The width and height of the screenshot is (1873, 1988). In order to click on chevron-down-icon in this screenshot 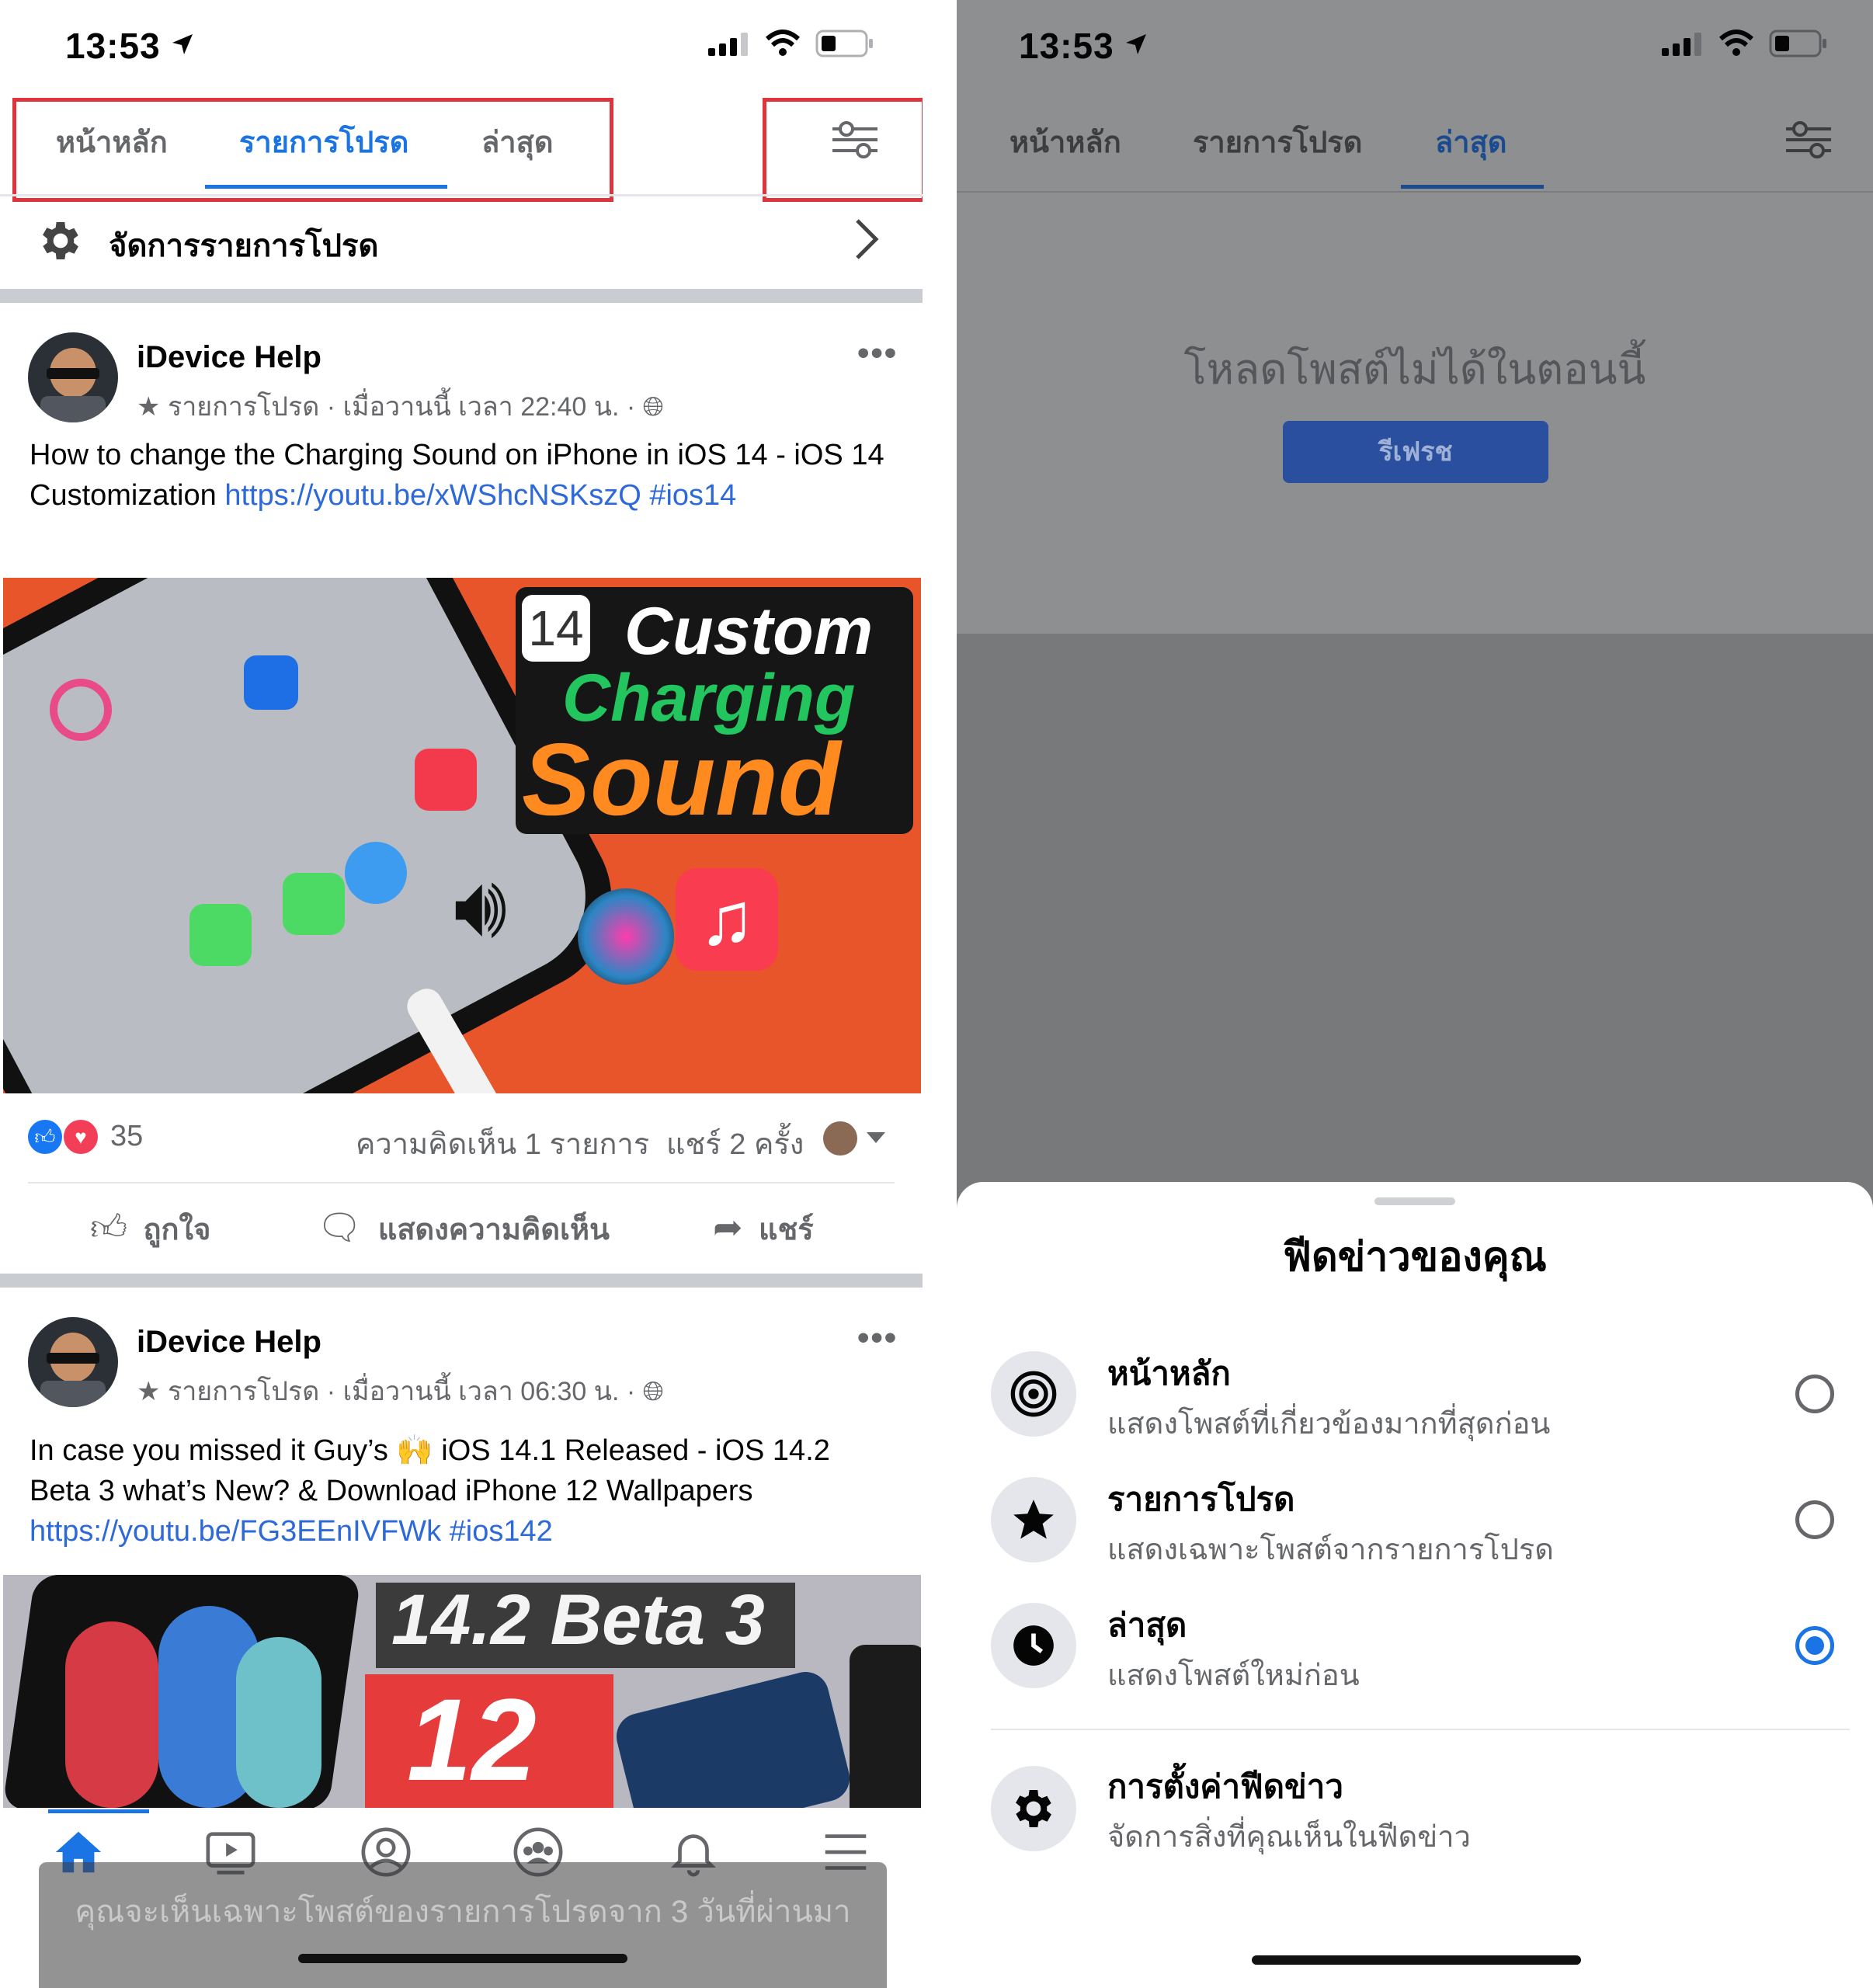, I will do `click(876, 1138)`.